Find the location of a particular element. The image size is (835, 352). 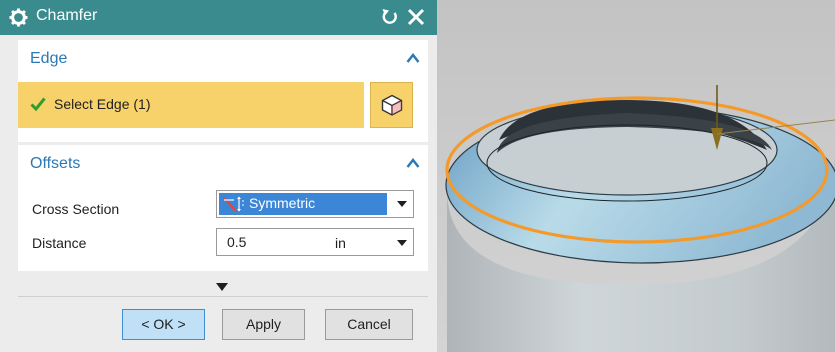

dialog-title: Chamfer is located at coordinates (67, 15).